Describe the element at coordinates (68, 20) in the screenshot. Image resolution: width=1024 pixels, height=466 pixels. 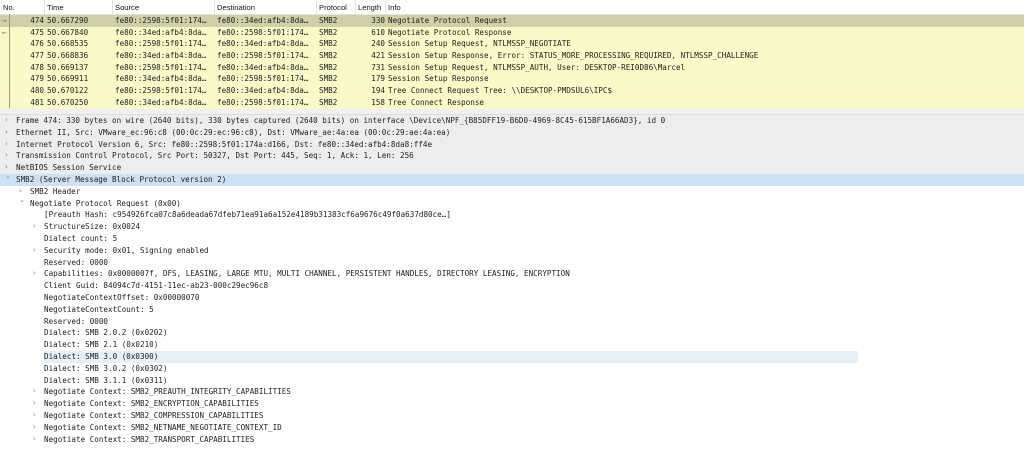
I see `packet-time: 50.667290` at that location.